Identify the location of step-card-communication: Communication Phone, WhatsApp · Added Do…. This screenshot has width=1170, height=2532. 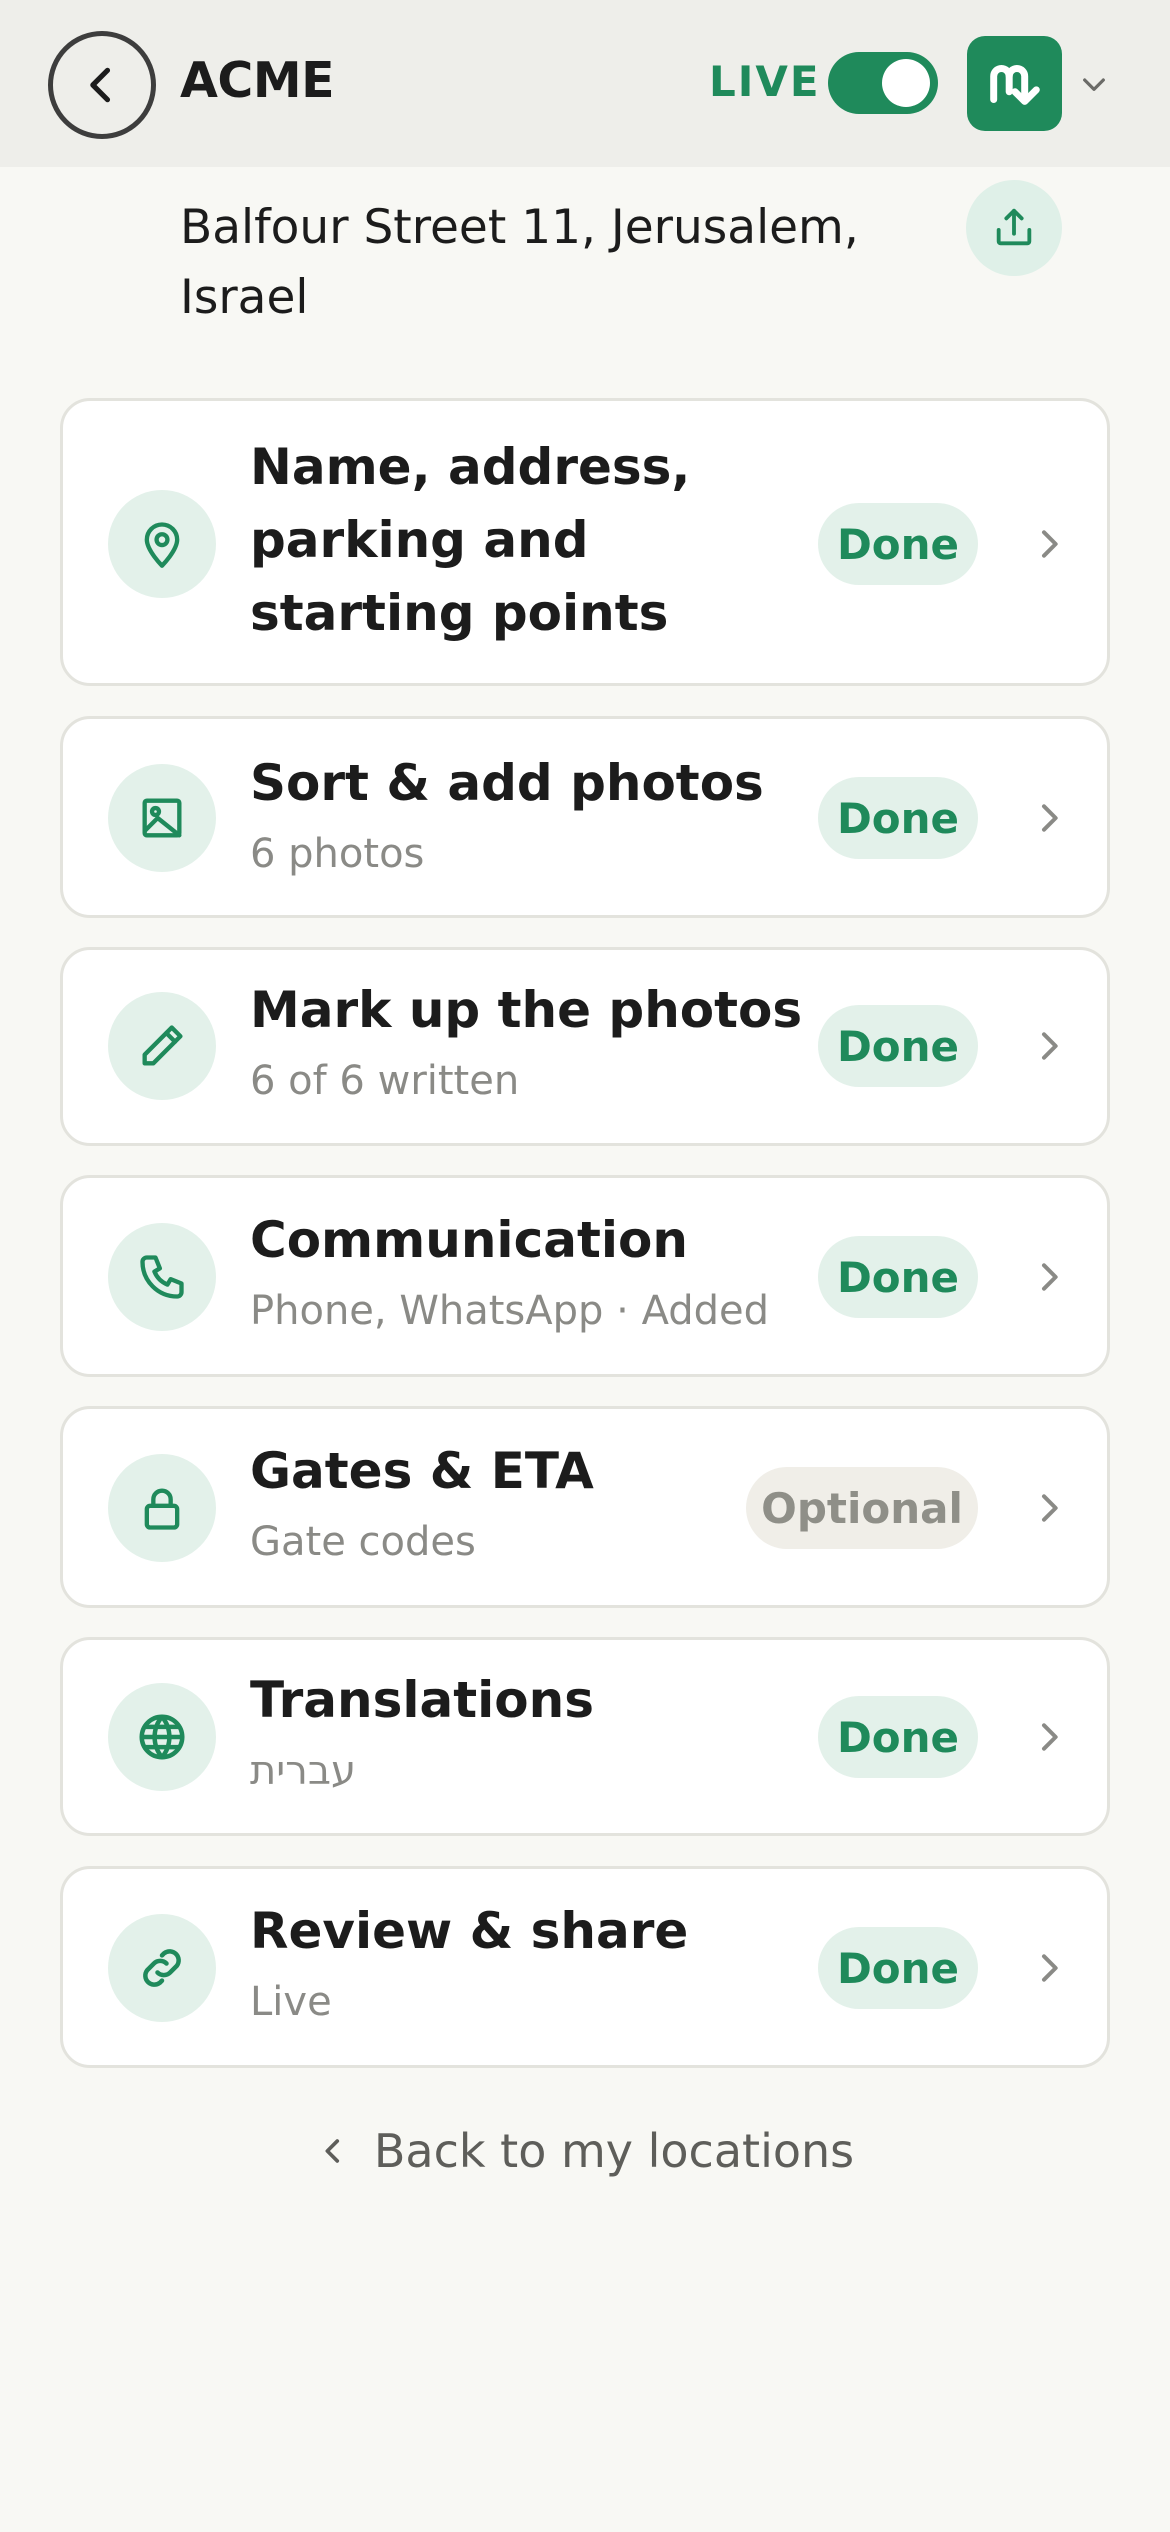
(585, 1276).